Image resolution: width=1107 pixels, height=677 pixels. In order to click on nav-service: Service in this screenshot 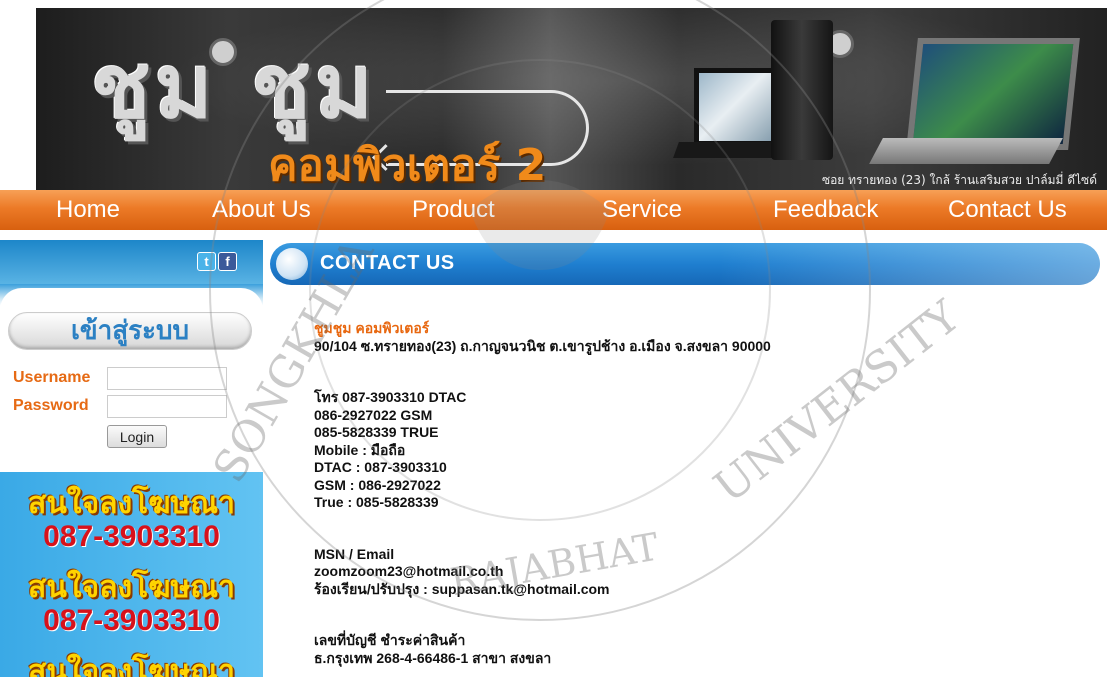, I will do `click(642, 210)`.